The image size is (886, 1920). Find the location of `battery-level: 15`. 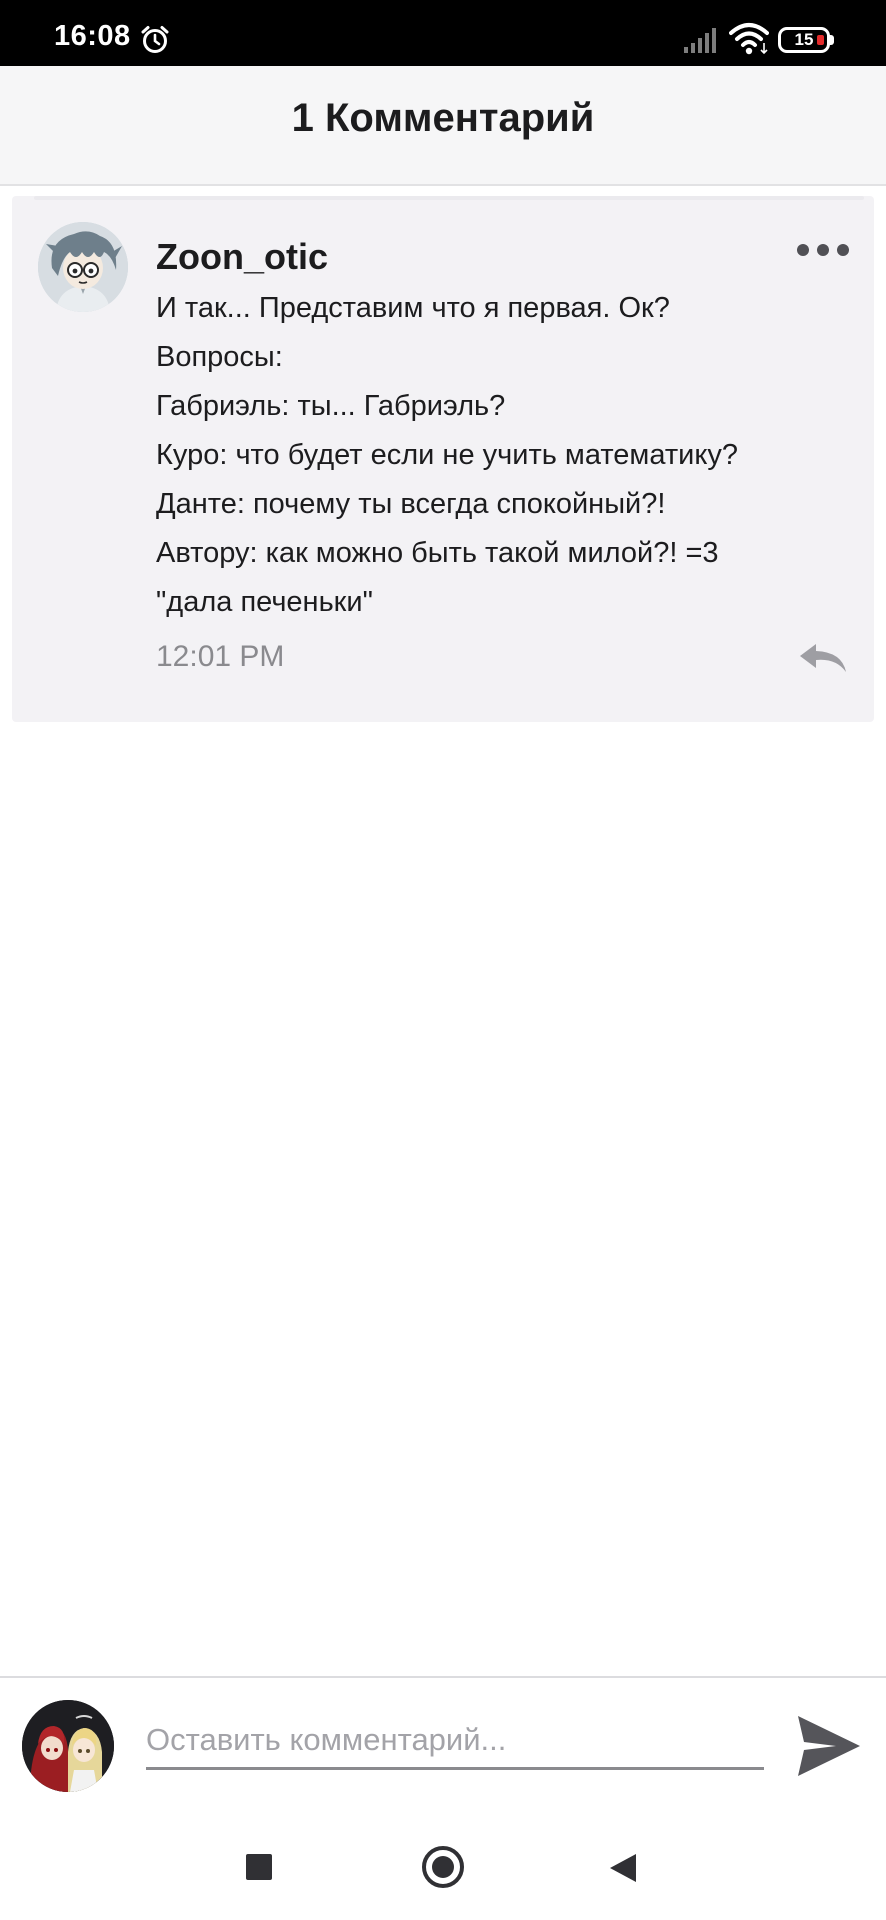

battery-level: 15 is located at coordinates (804, 39).